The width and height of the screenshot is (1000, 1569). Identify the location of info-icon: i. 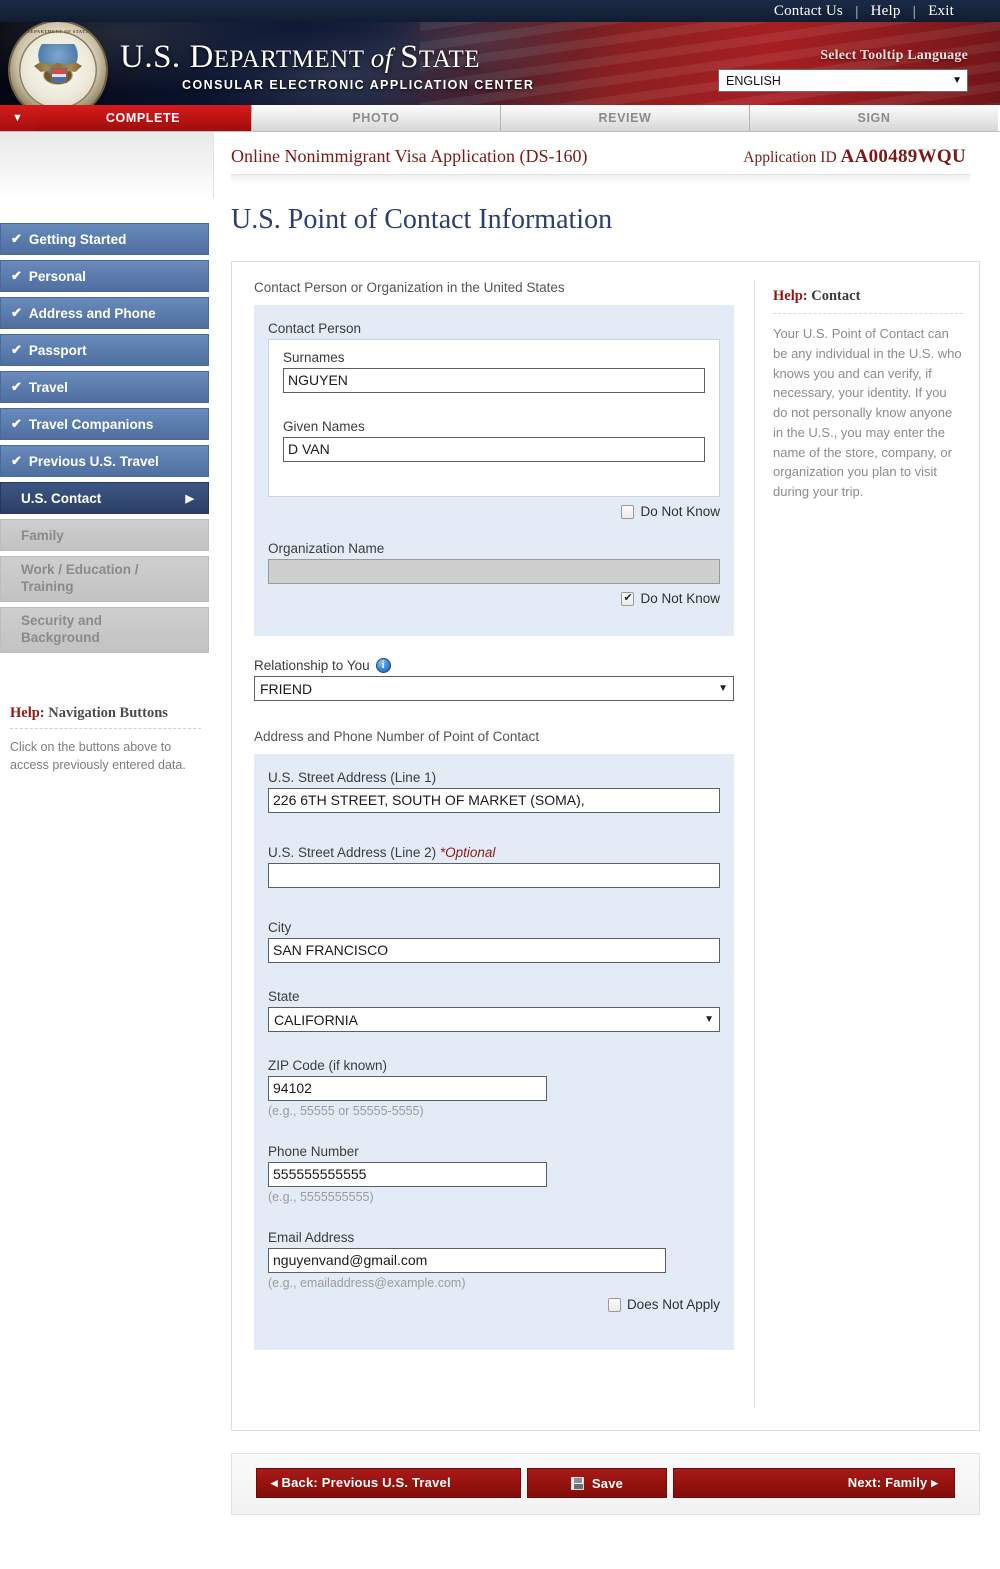
(383, 665).